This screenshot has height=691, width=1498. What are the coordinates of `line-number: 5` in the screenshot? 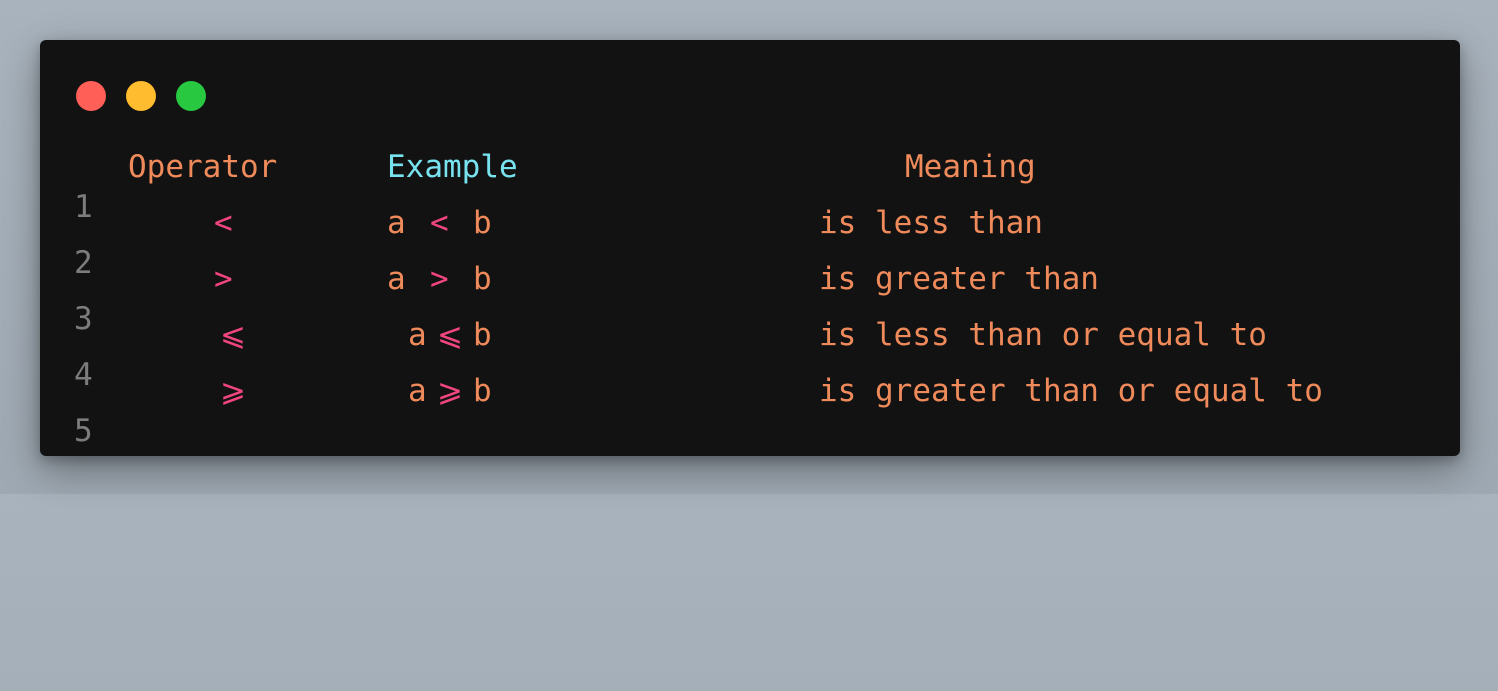 It's located at (83, 431).